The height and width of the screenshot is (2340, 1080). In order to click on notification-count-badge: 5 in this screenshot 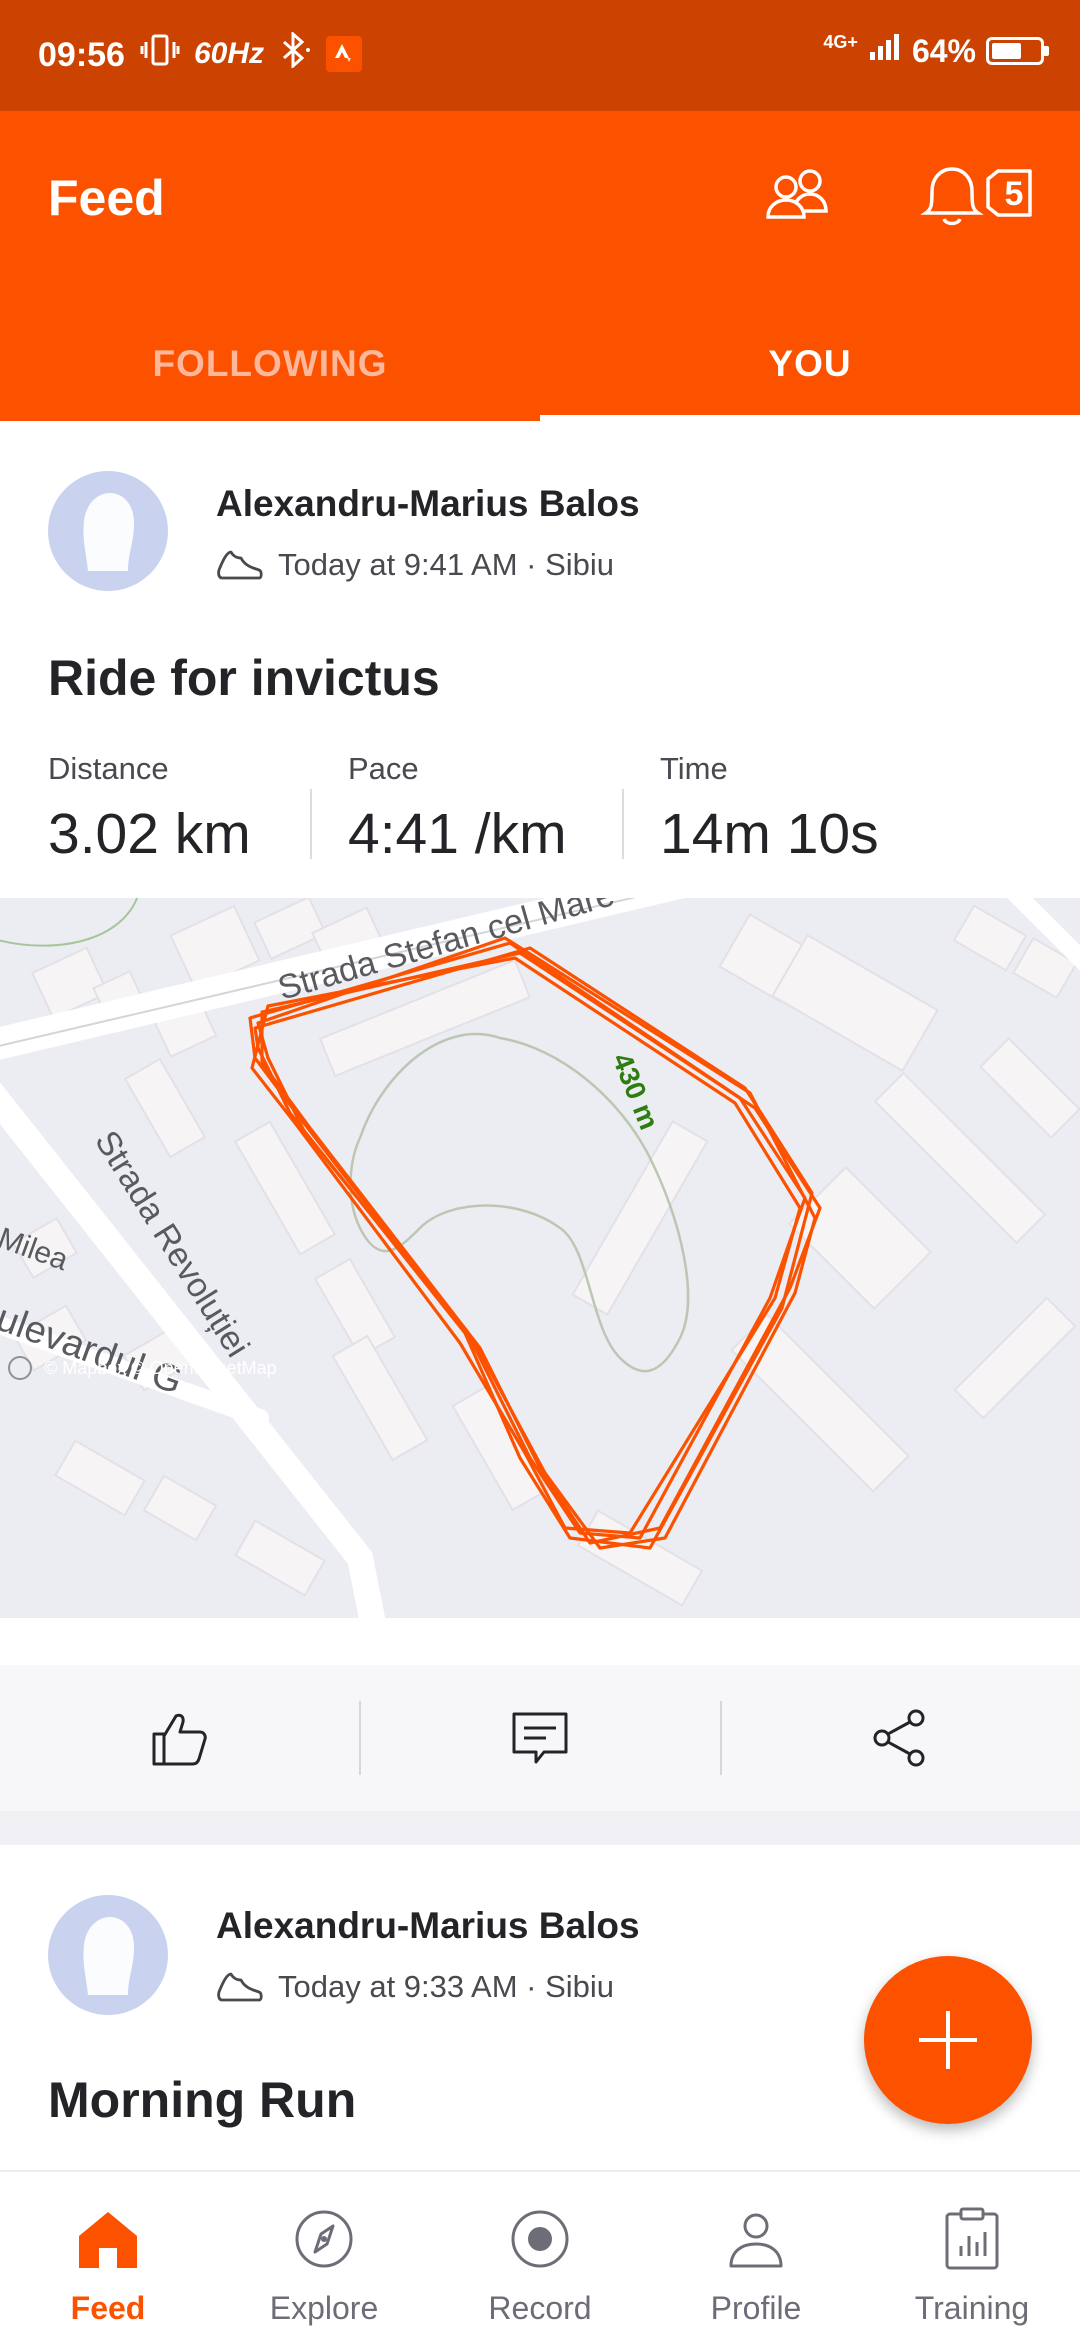, I will do `click(1014, 194)`.